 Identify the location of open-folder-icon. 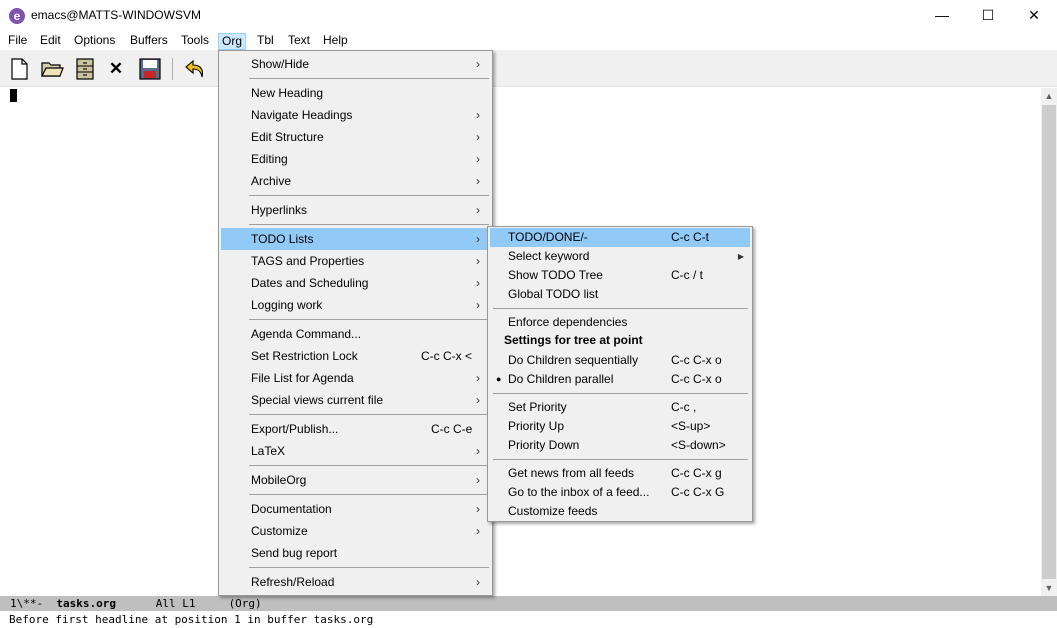
(52, 69).